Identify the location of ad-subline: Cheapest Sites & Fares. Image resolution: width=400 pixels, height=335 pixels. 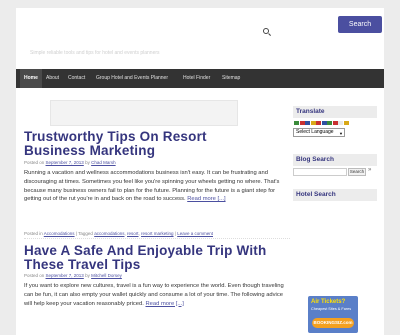
(331, 309).